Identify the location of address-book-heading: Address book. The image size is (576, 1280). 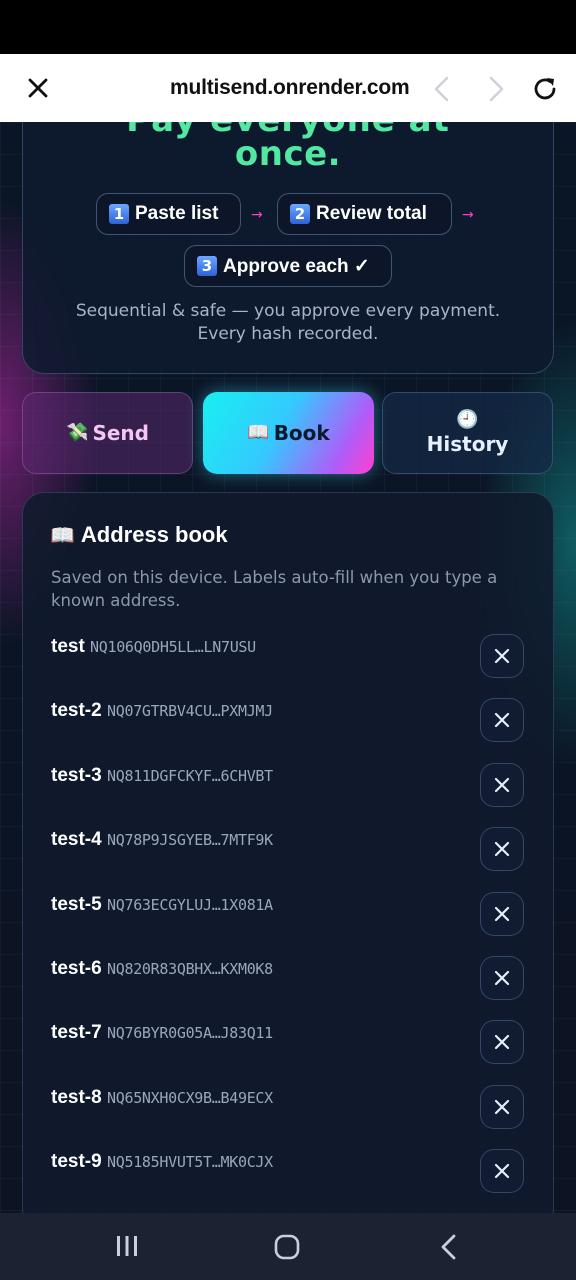
(154, 534).